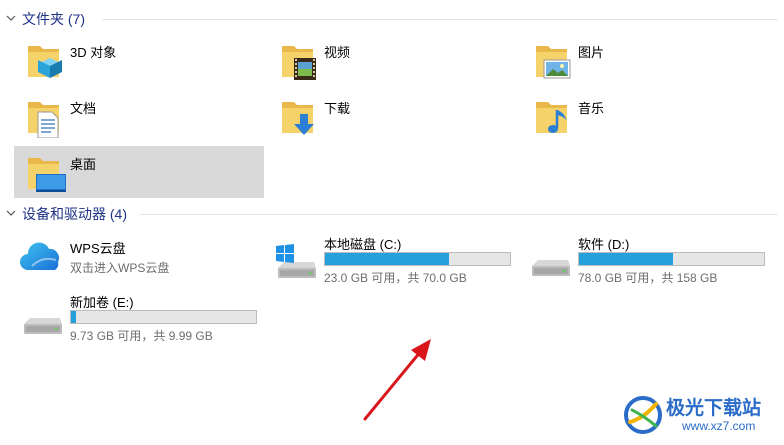  What do you see at coordinates (139, 116) in the screenshot?
I see `folder-documents: 文档` at bounding box center [139, 116].